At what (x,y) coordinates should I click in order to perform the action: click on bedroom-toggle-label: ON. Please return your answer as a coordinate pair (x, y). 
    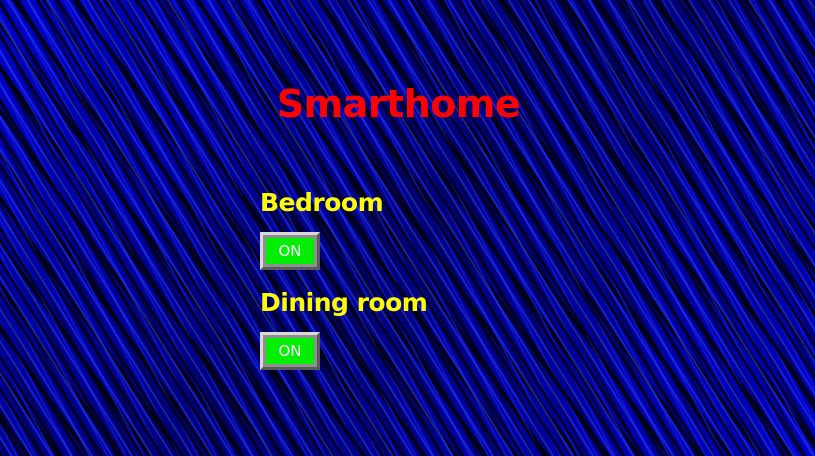
    Looking at the image, I should click on (290, 251).